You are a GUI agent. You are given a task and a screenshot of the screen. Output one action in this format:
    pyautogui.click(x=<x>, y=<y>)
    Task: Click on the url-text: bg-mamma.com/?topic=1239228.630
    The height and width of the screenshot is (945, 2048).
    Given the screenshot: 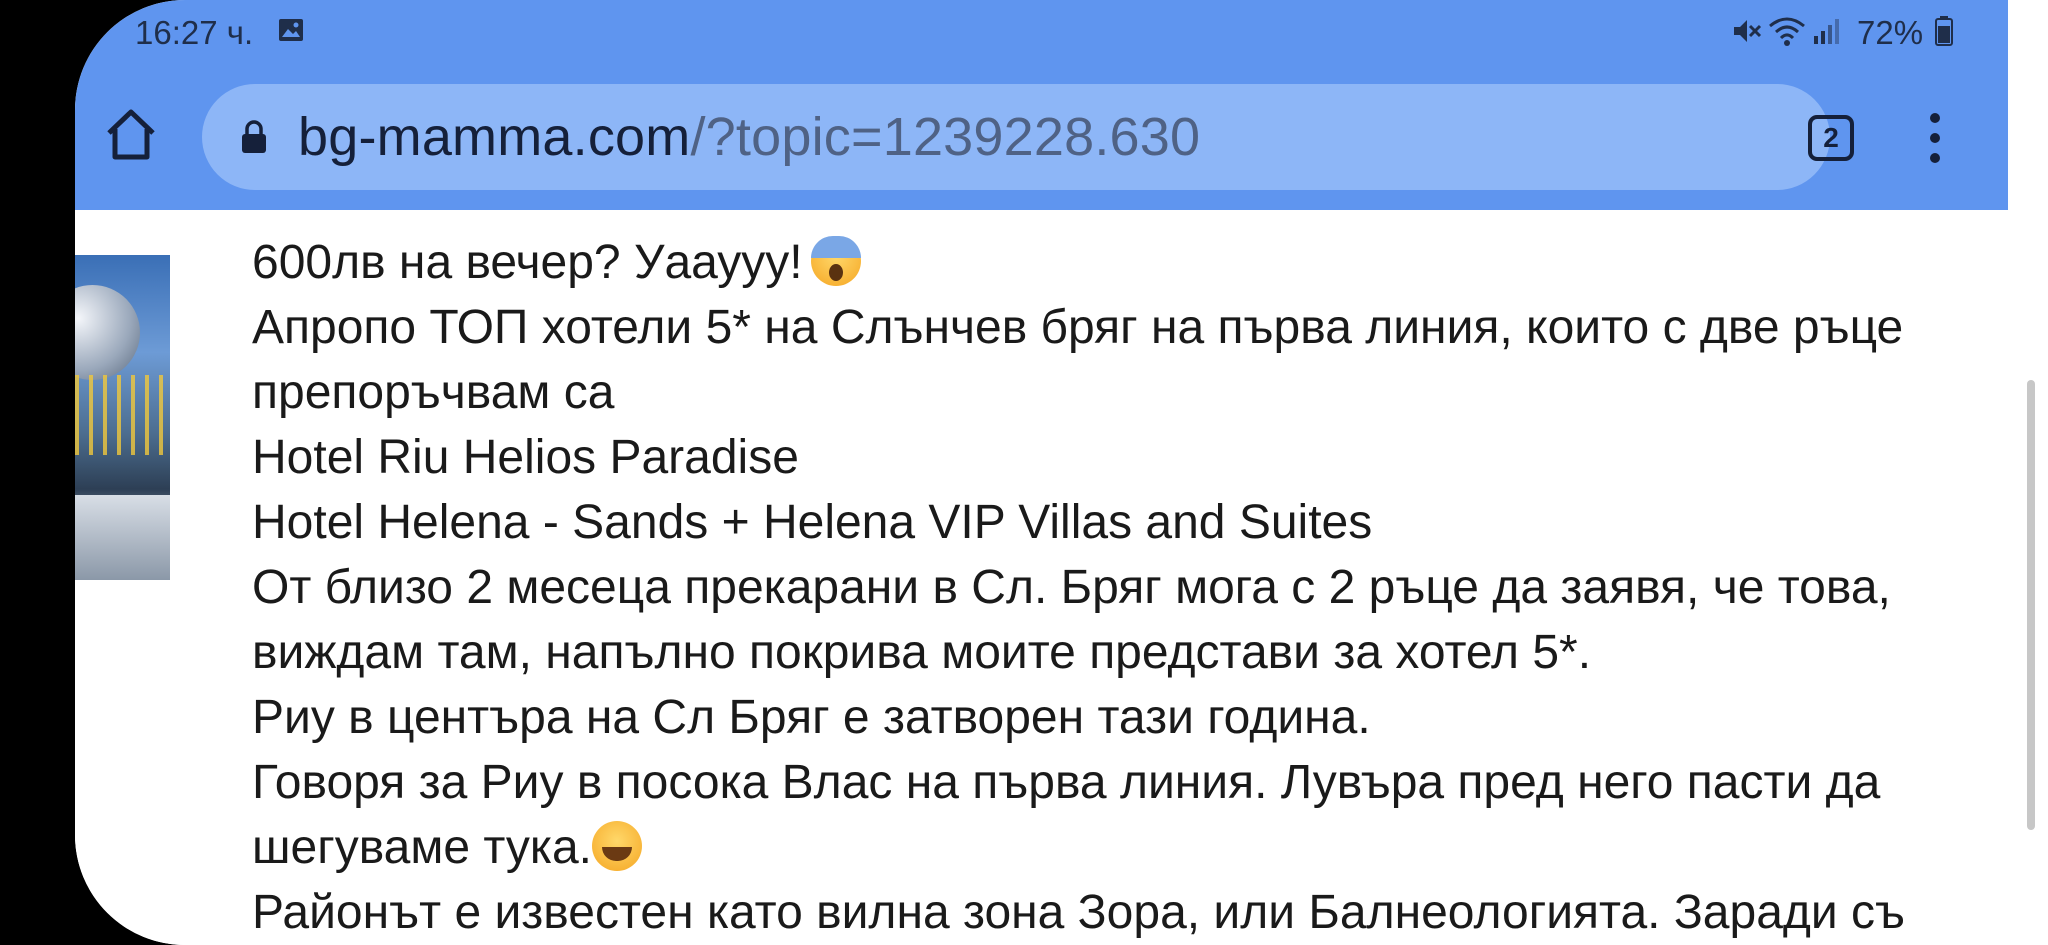 What is the action you would take?
    pyautogui.click(x=749, y=137)
    